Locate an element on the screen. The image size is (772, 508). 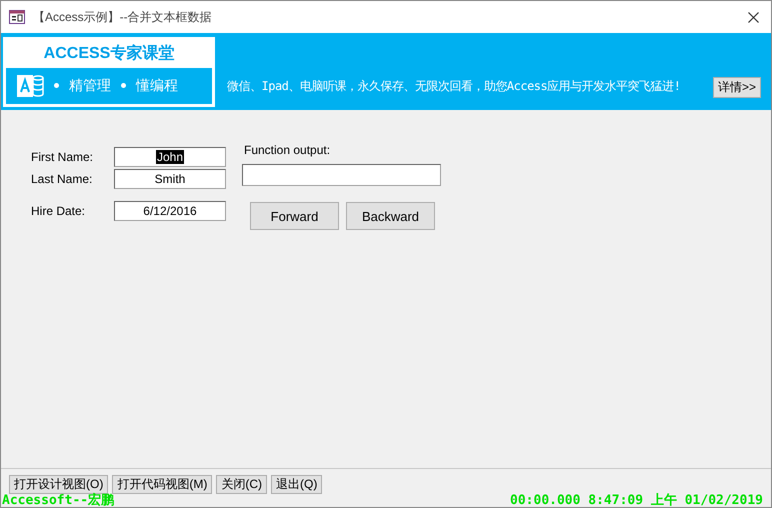
forward-button: Forward is located at coordinates (294, 216).